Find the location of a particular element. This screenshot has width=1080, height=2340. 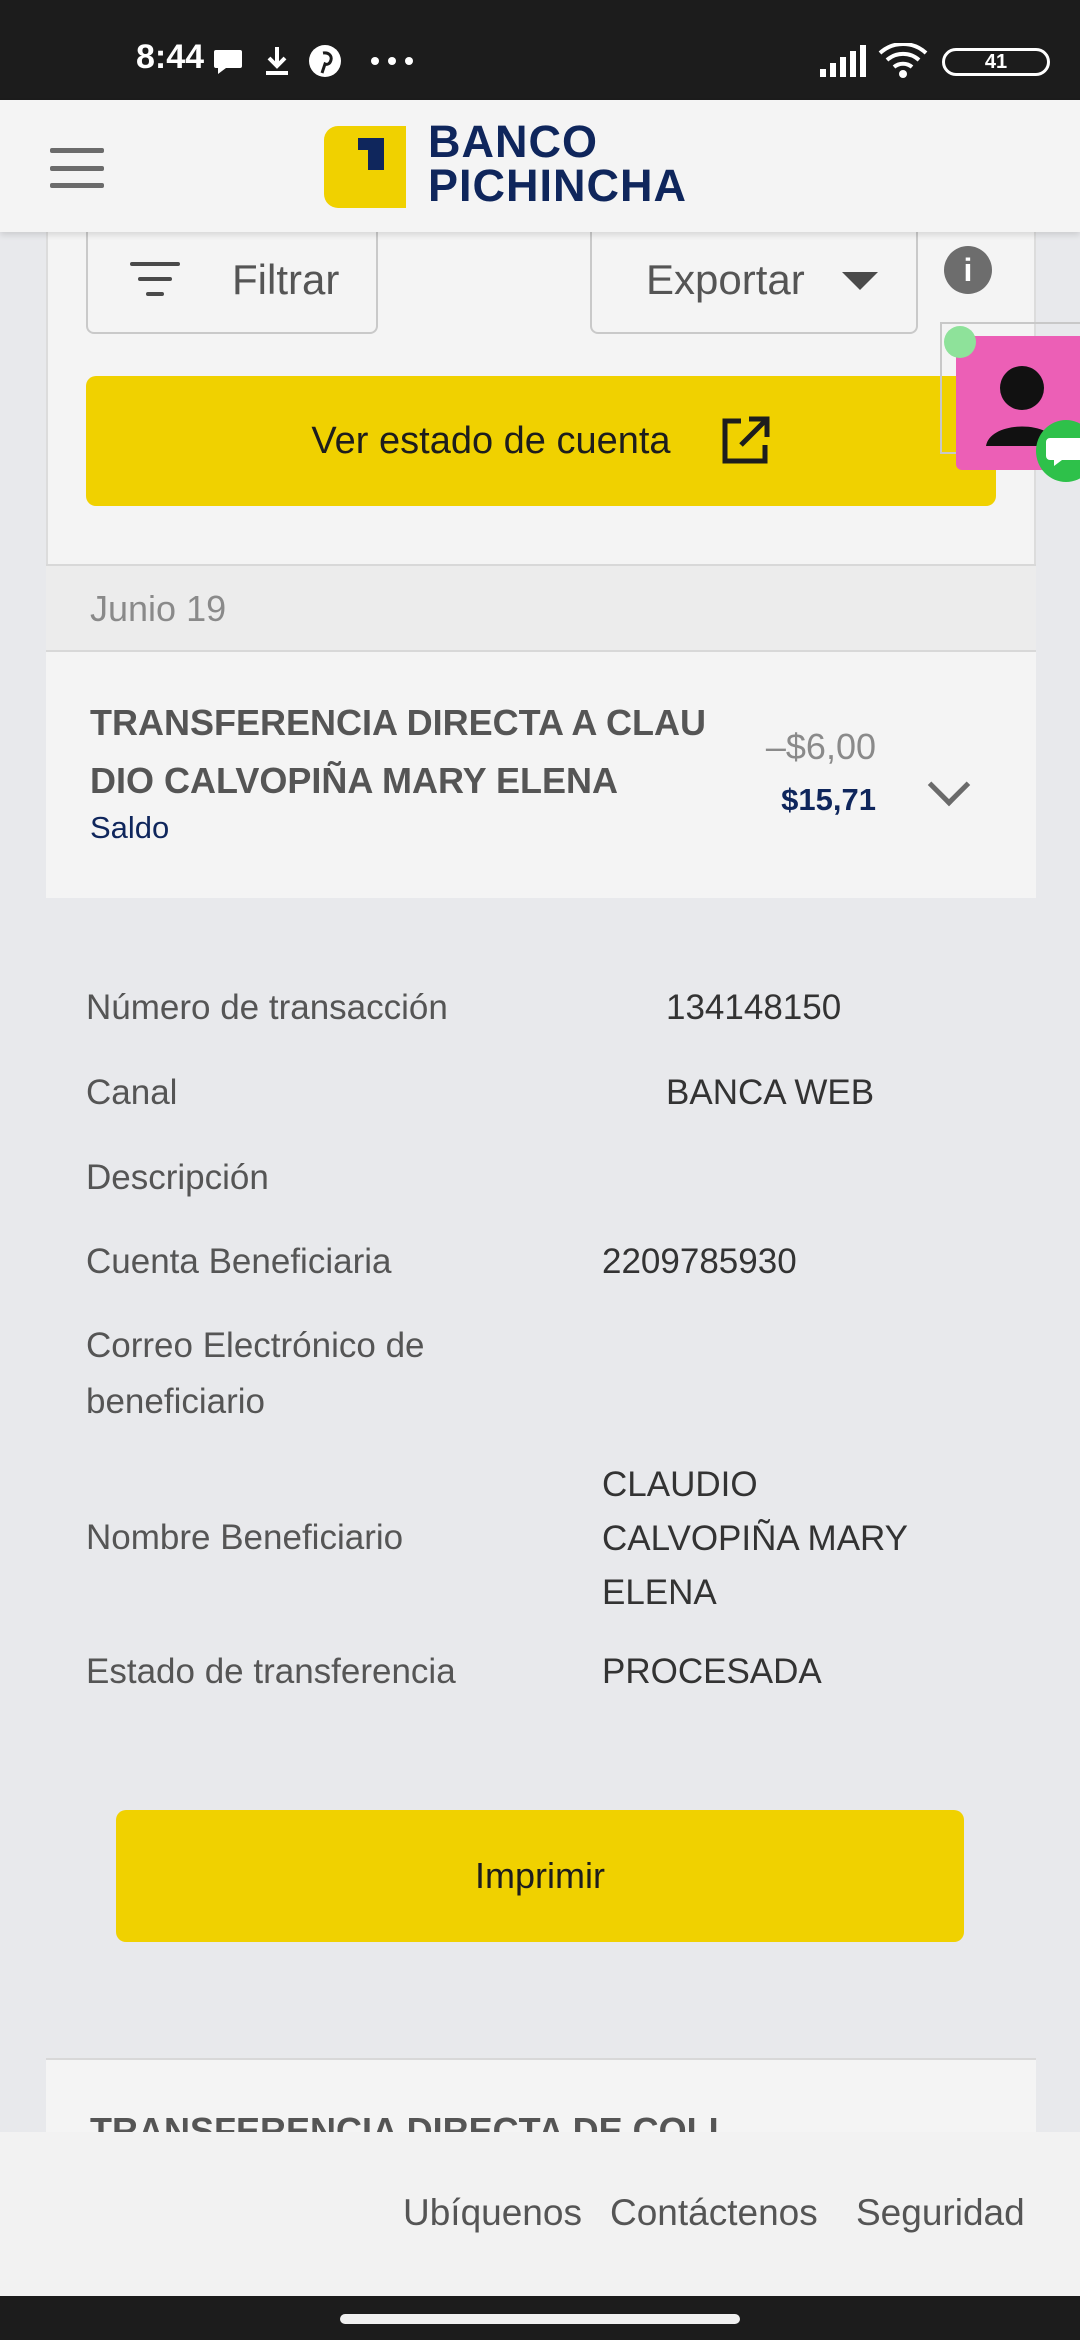

caret-down-icon is located at coordinates (860, 281).